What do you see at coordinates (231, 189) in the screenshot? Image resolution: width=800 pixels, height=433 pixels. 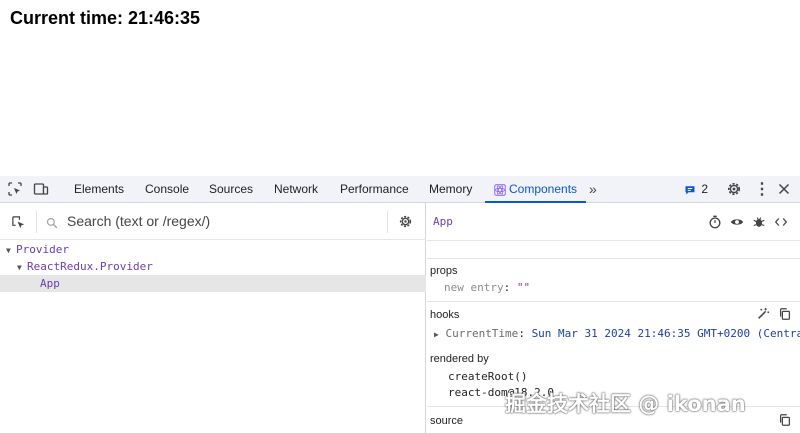 I see `tab-sources: Sources` at bounding box center [231, 189].